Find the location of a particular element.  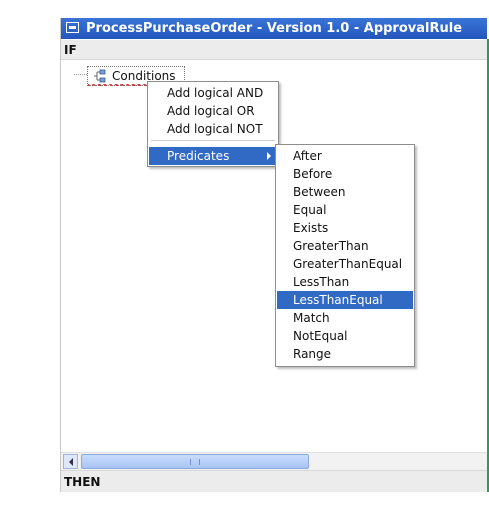

horizontal-scrollbar is located at coordinates (274, 461).